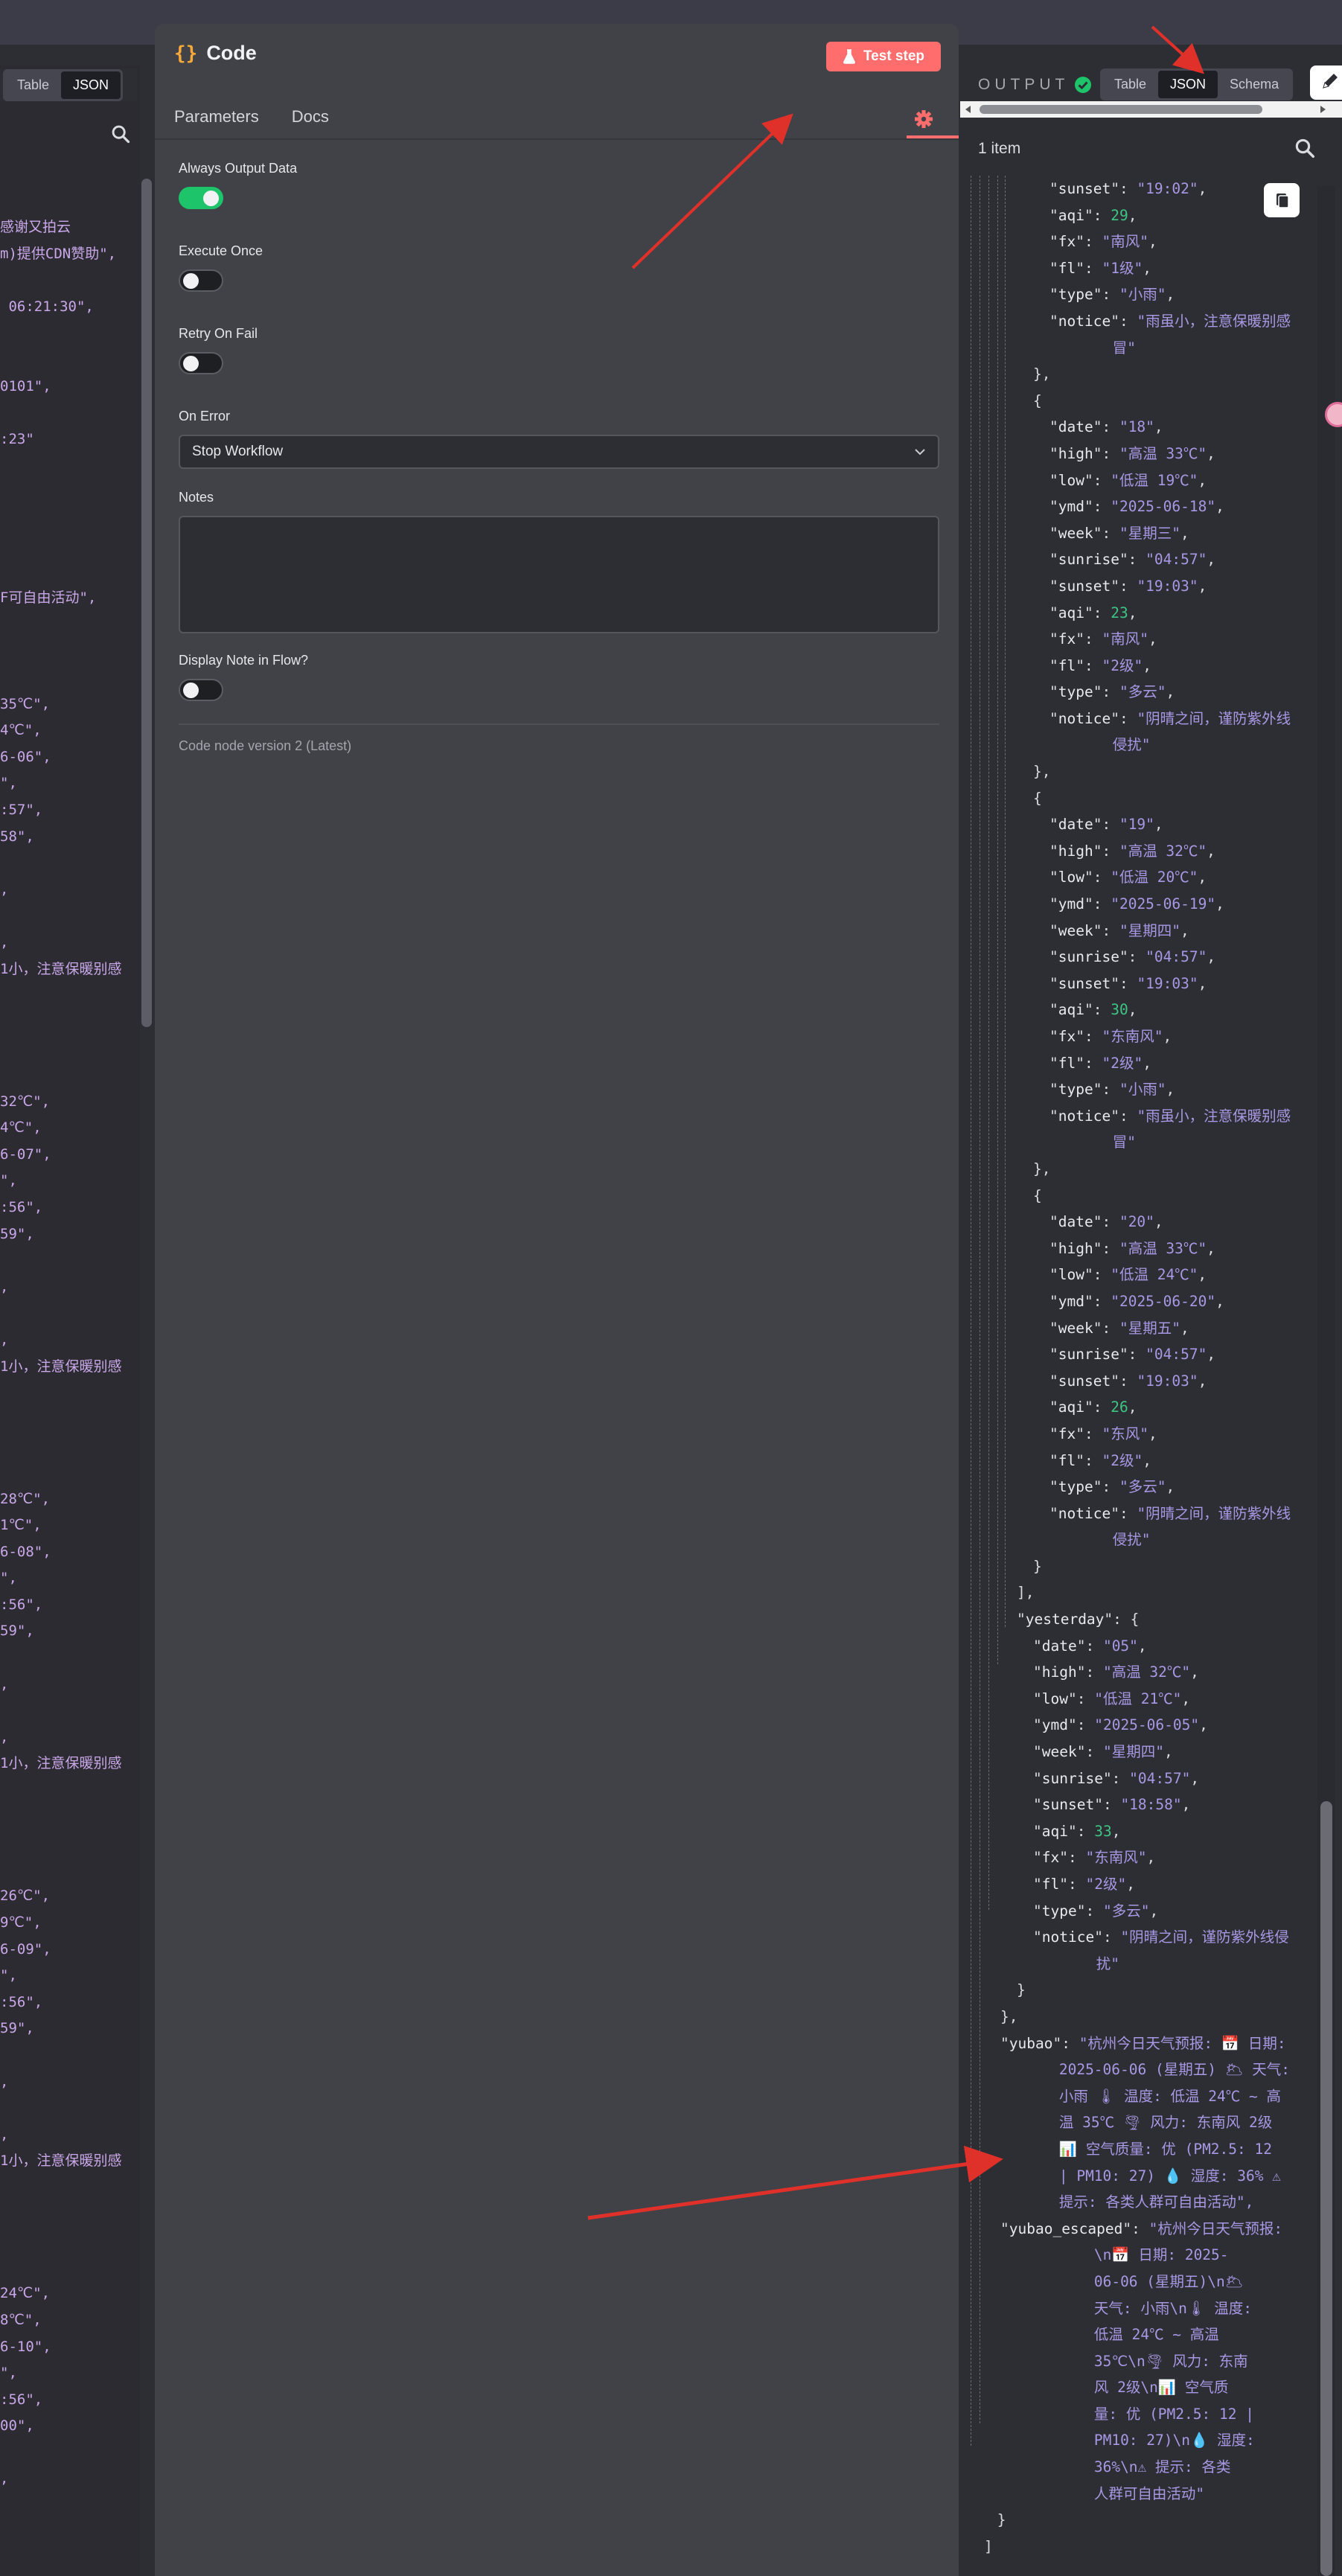  What do you see at coordinates (1170, 2096) in the screenshot?
I see `json-value: 小雨 🌡 温度: 低温 24℃ ~ 高` at bounding box center [1170, 2096].